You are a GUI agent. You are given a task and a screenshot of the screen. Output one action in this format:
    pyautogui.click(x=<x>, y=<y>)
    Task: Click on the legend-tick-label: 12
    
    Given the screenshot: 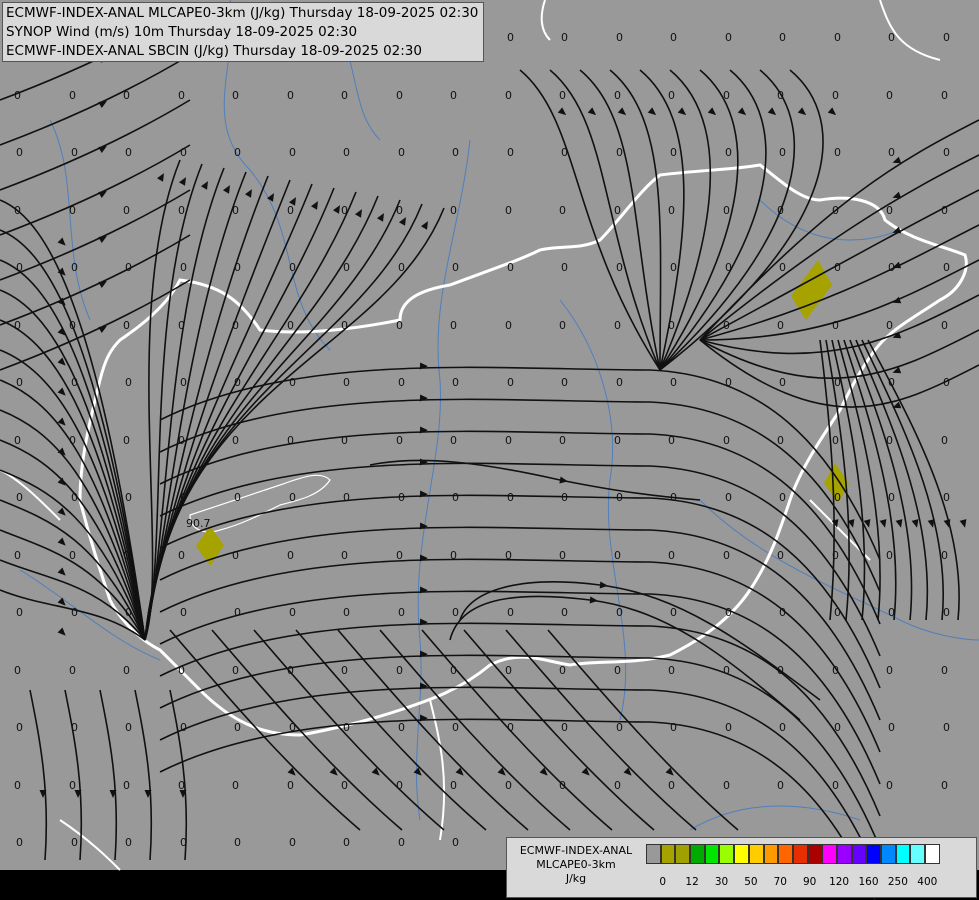 What is the action you would take?
    pyautogui.click(x=692, y=882)
    